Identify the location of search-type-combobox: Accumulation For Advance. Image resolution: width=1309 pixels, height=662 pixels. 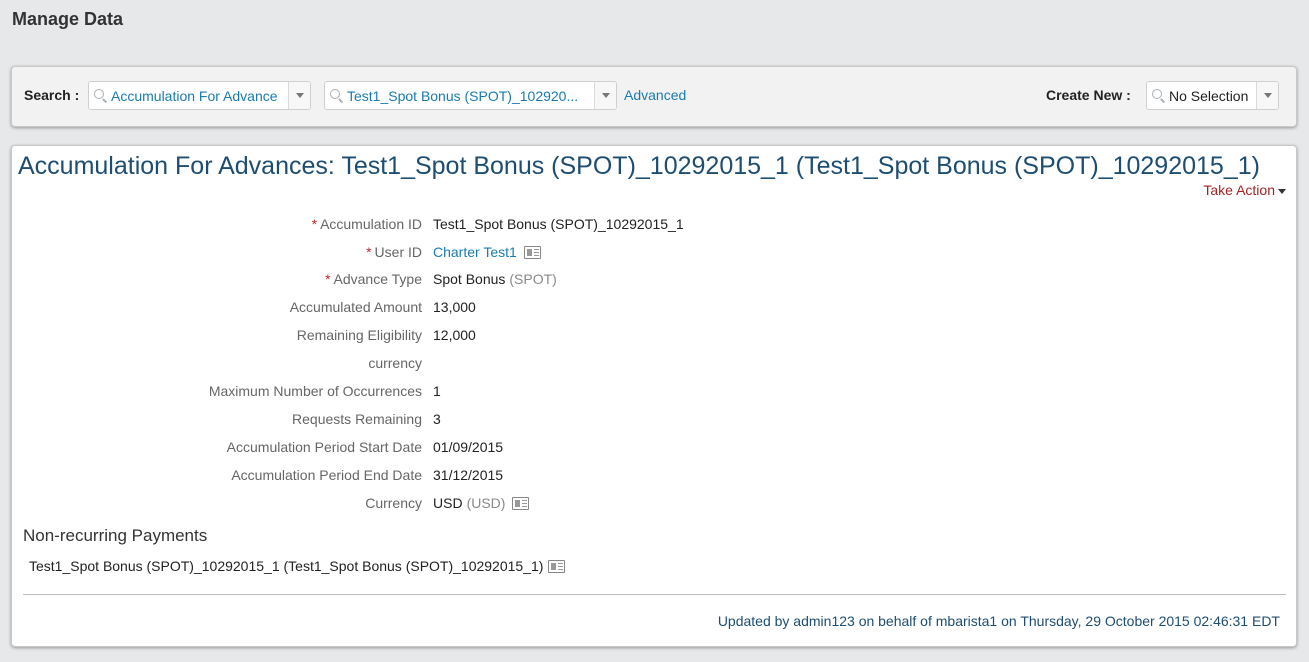
(199, 95).